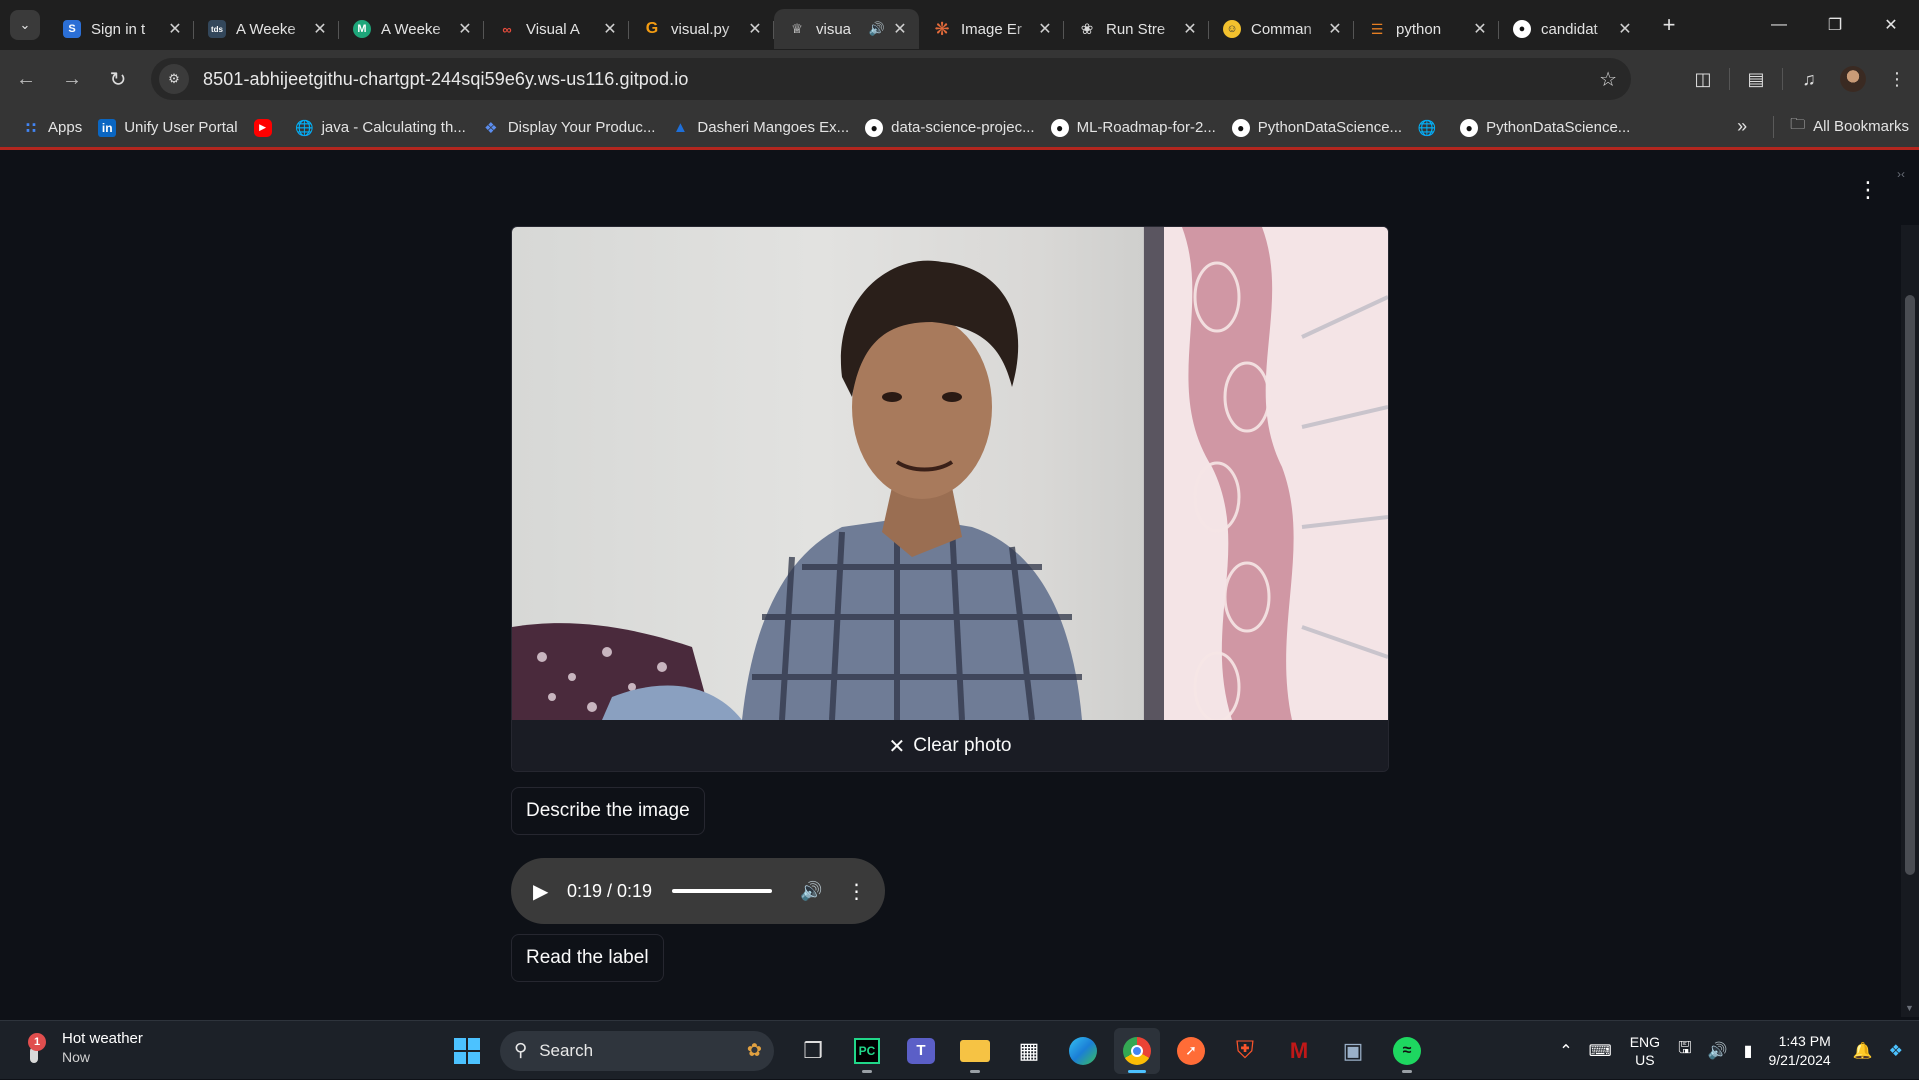 The image size is (1919, 1080). I want to click on browser-tab: G visual.py ✕, so click(701, 29).